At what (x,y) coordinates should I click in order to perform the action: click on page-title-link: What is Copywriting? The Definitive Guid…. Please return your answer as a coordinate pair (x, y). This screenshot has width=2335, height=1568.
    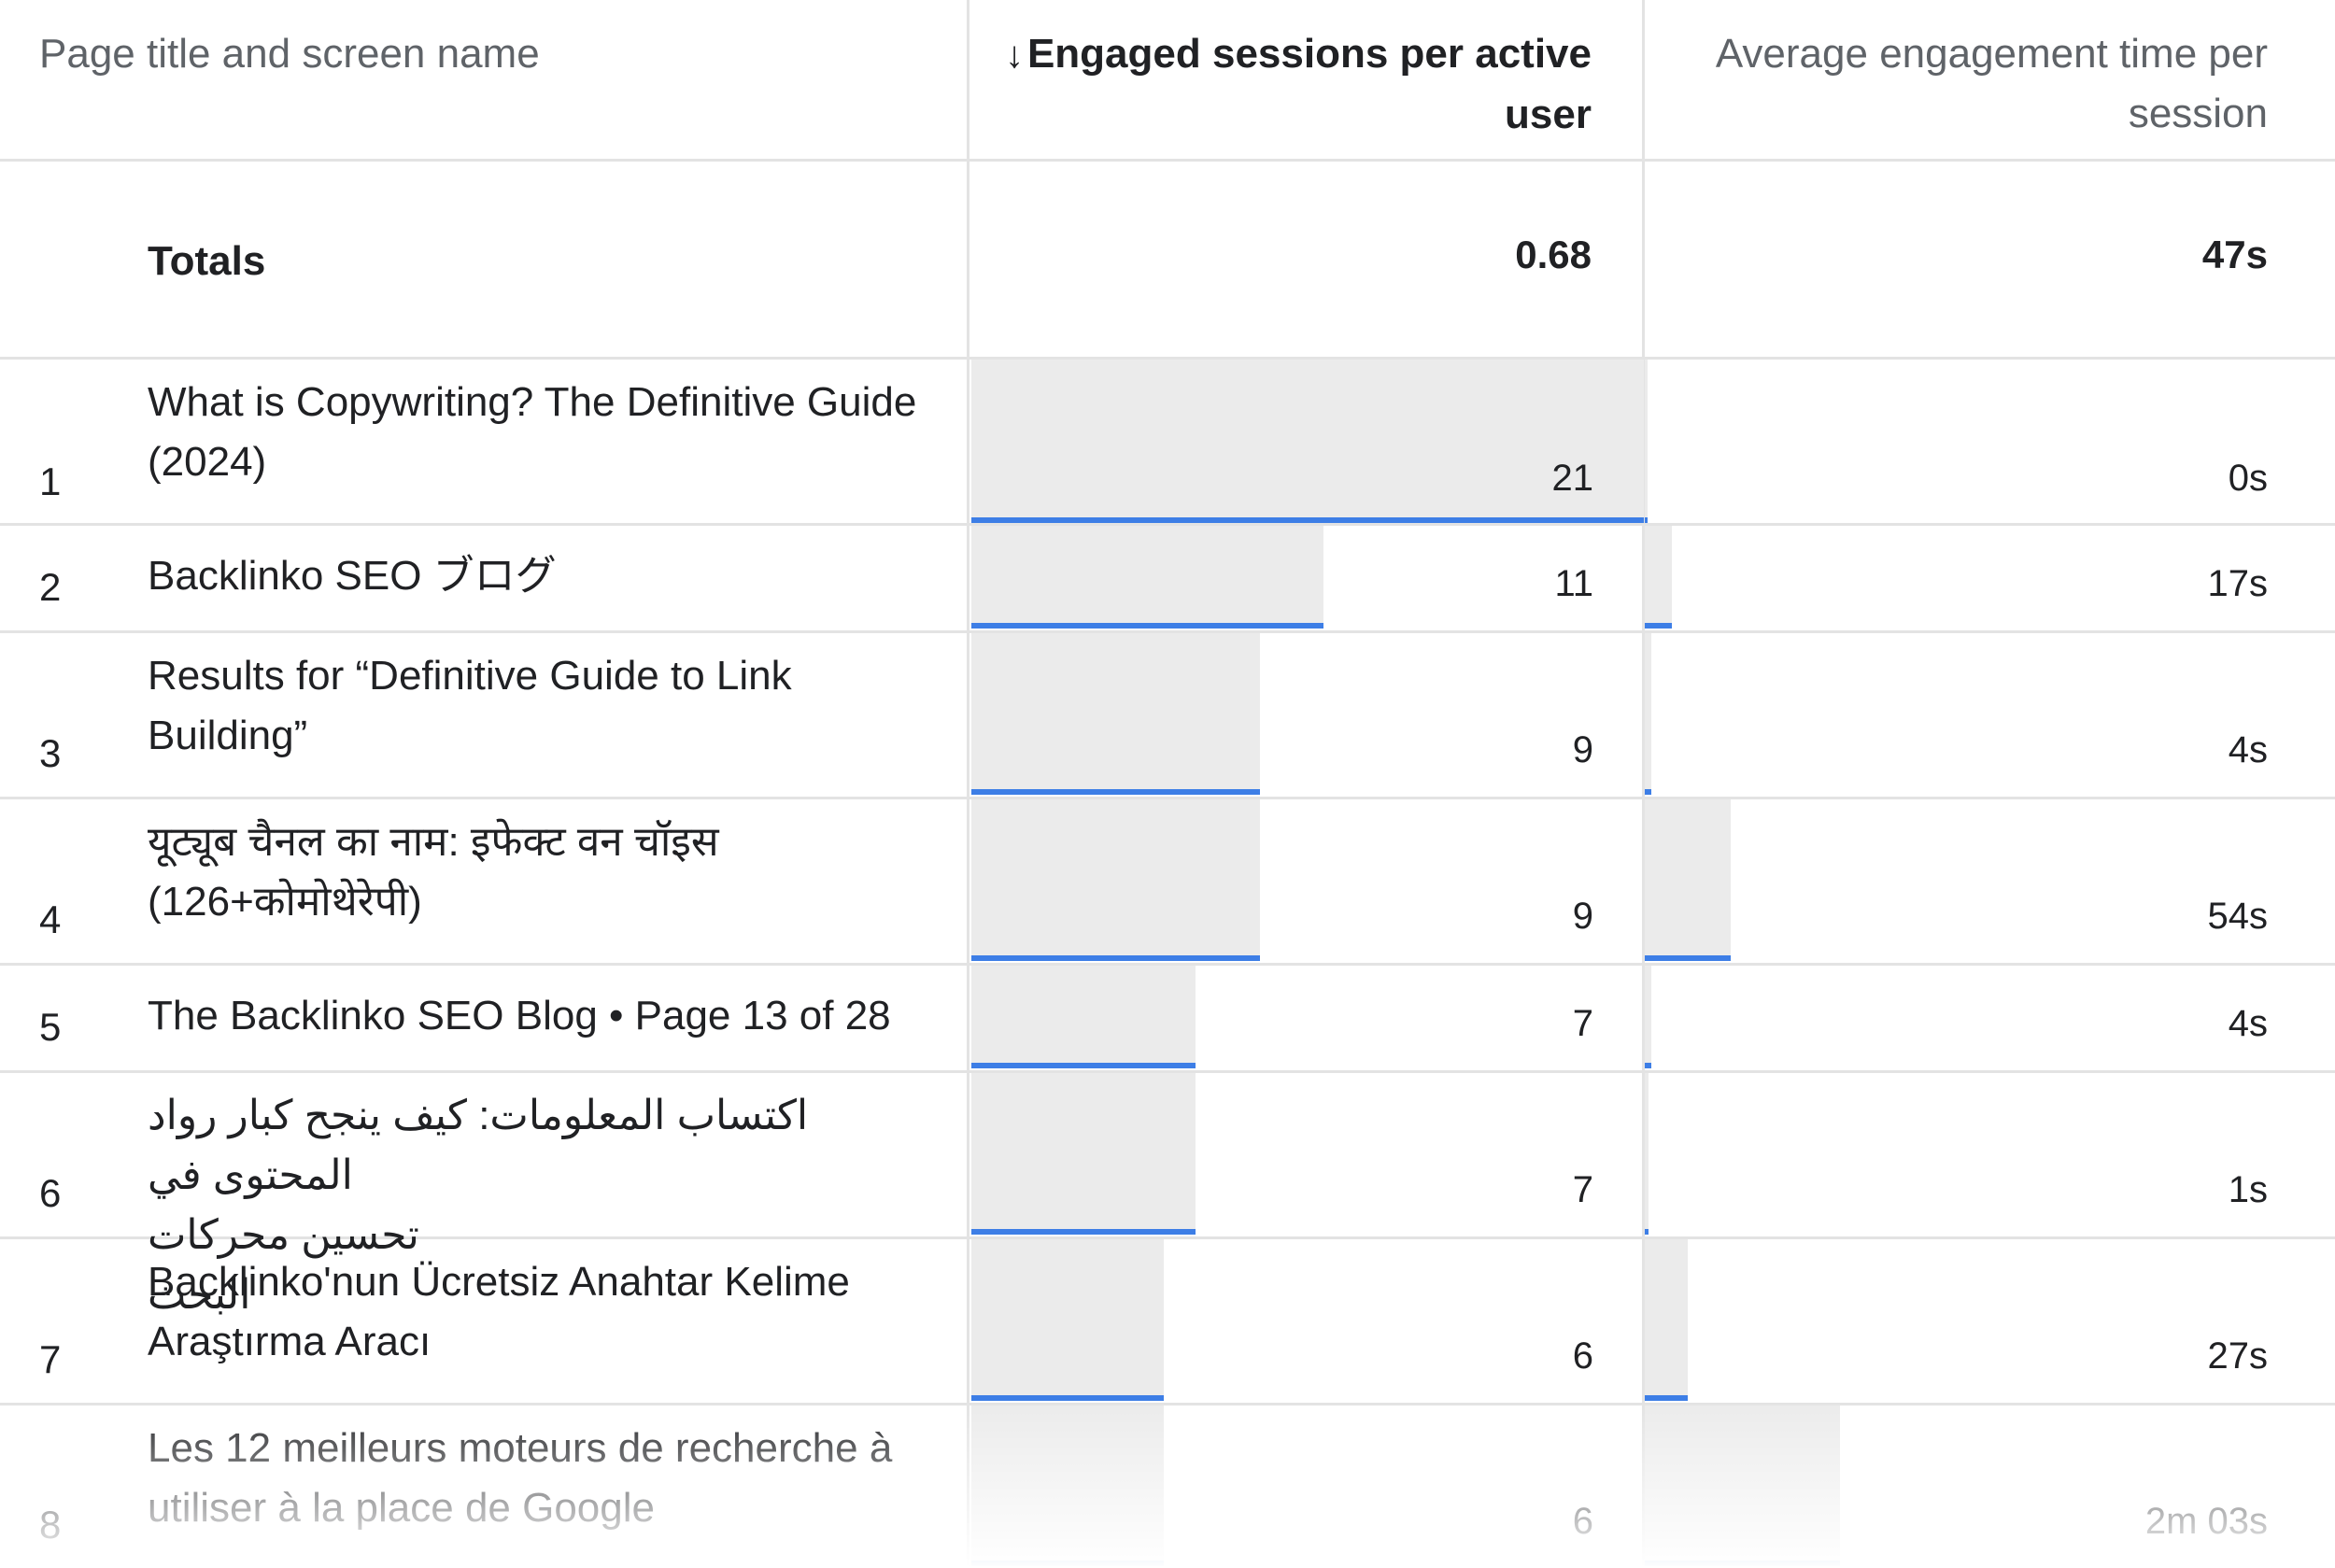
    Looking at the image, I should click on (550, 432).